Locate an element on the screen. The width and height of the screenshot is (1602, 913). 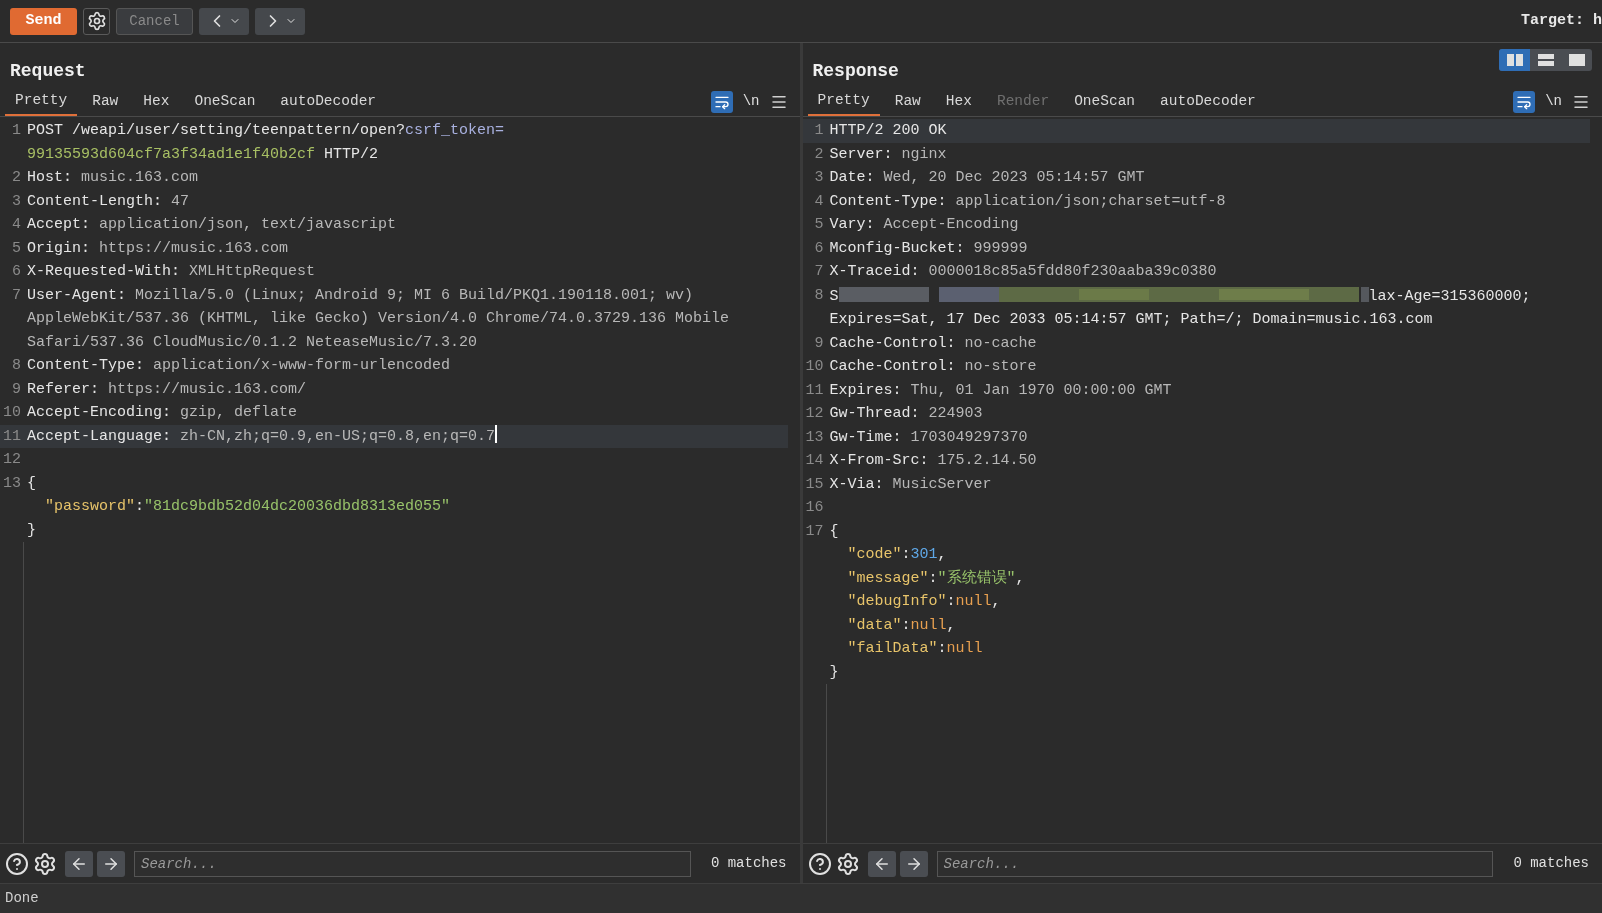
code-line: HTTP/2 200 OK is located at coordinates (888, 131).